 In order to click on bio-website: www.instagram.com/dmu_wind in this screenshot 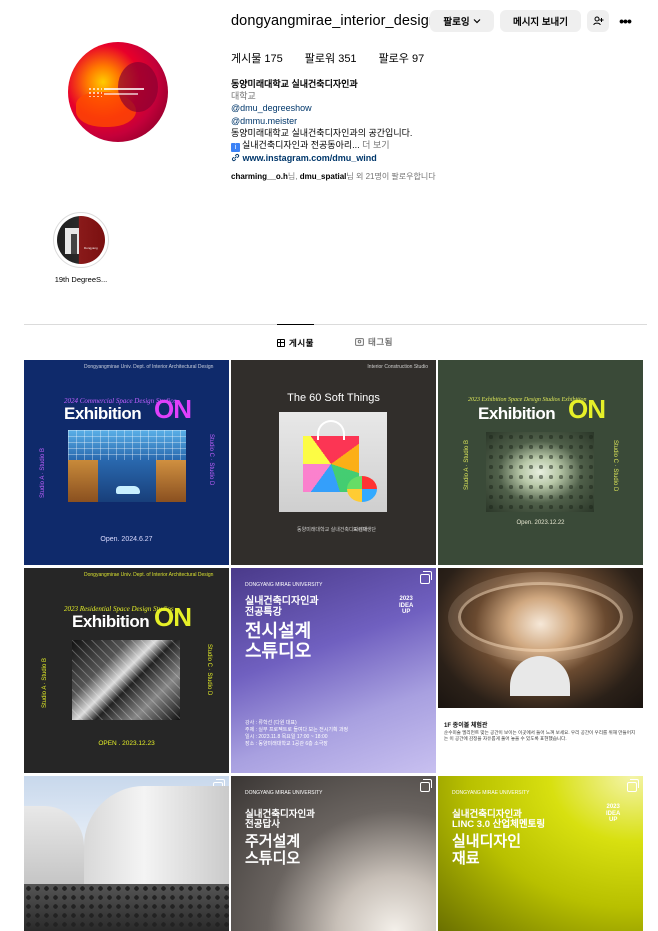, I will do `click(321, 158)`.